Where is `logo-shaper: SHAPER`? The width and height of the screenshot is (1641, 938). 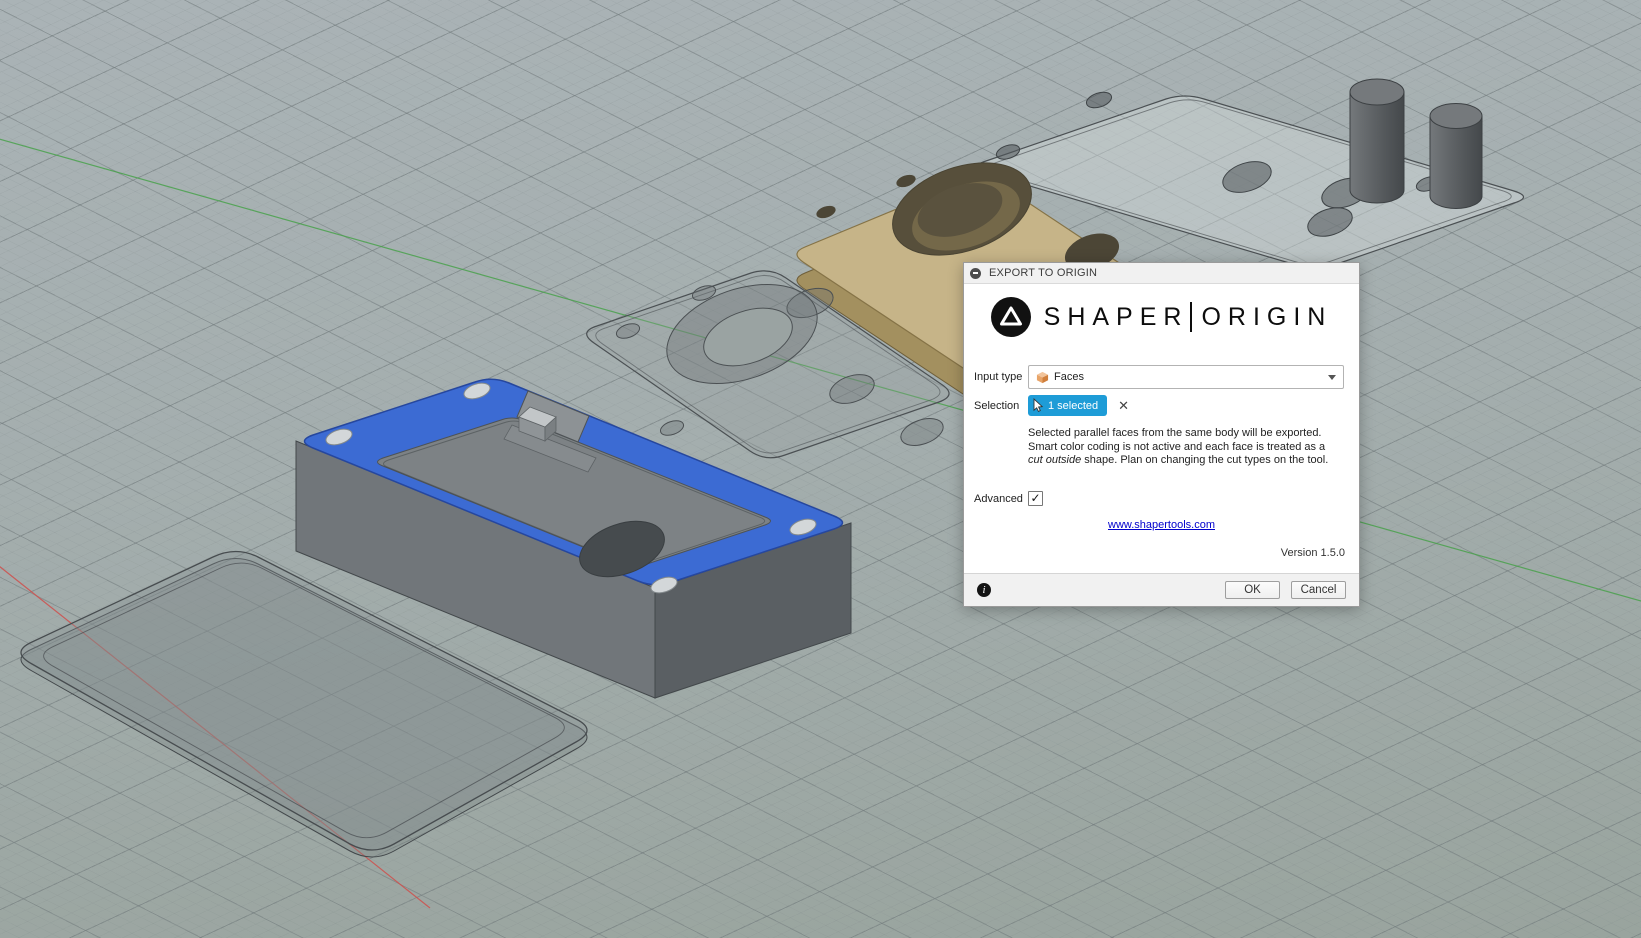 logo-shaper: SHAPER is located at coordinates (1116, 316).